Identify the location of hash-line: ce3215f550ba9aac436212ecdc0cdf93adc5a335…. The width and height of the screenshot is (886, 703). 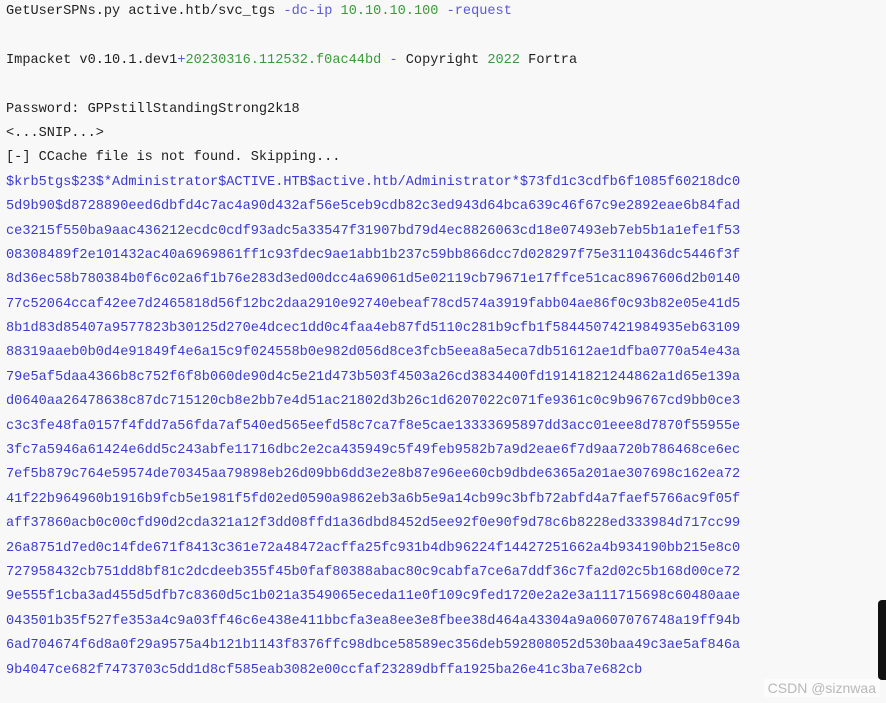
(373, 231).